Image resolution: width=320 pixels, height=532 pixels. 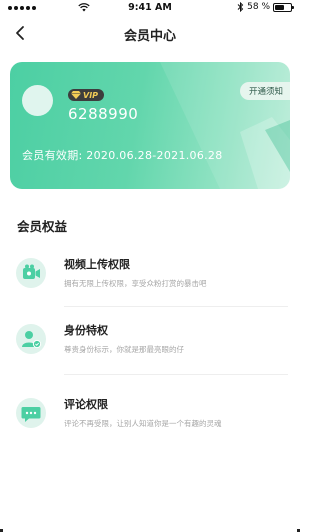 I want to click on battery-fill, so click(x=279, y=7).